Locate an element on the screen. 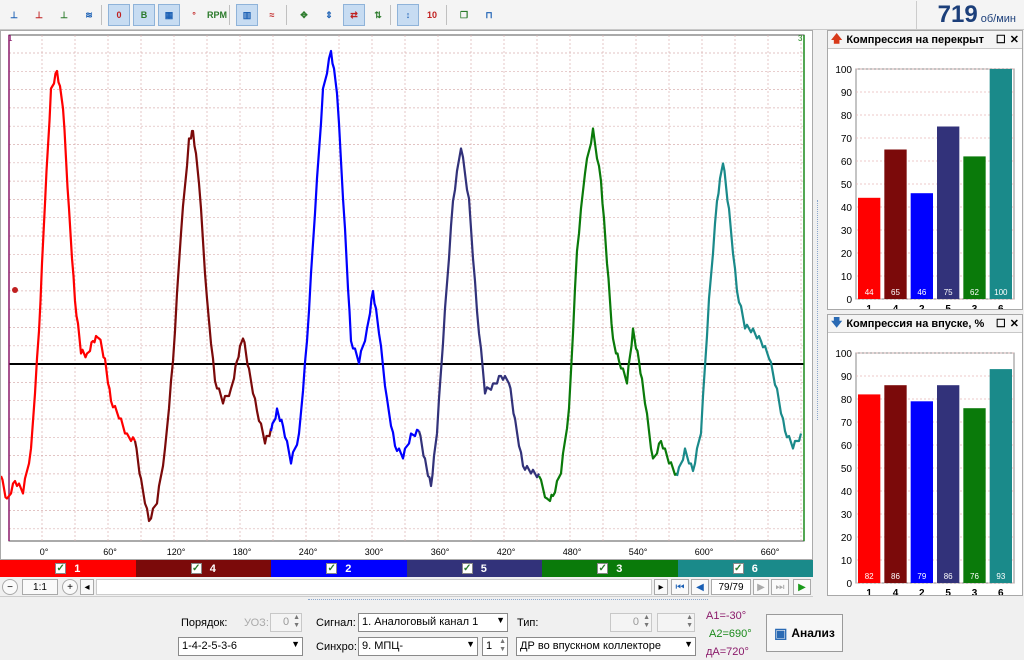 The image size is (1024, 660). sync-select: 9. МПЦ- ▼ is located at coordinates (418, 646).